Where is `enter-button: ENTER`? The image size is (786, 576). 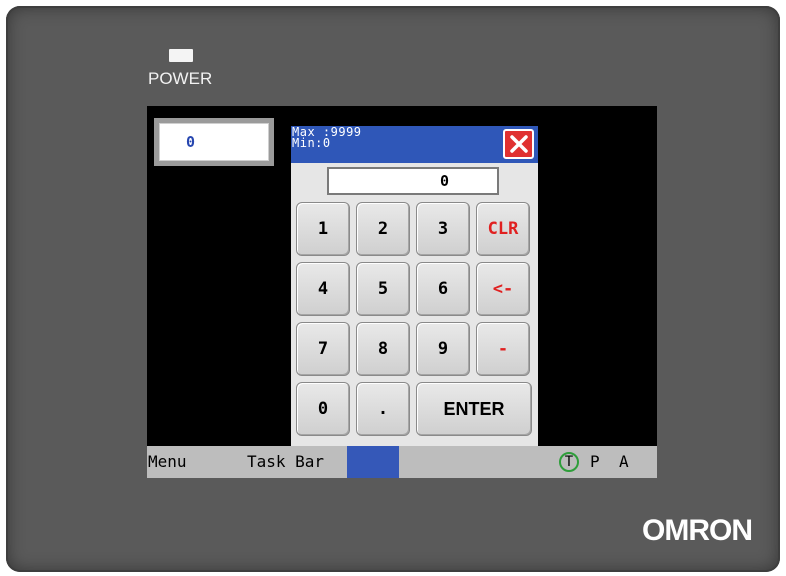
enter-button: ENTER is located at coordinates (474, 409).